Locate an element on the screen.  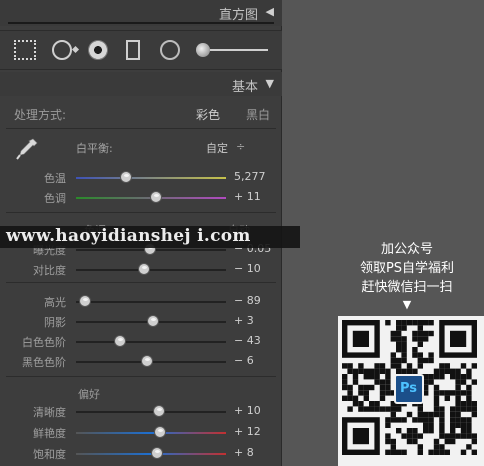
slider-row: 阴影 + 3 is located at coordinates (141, 321).